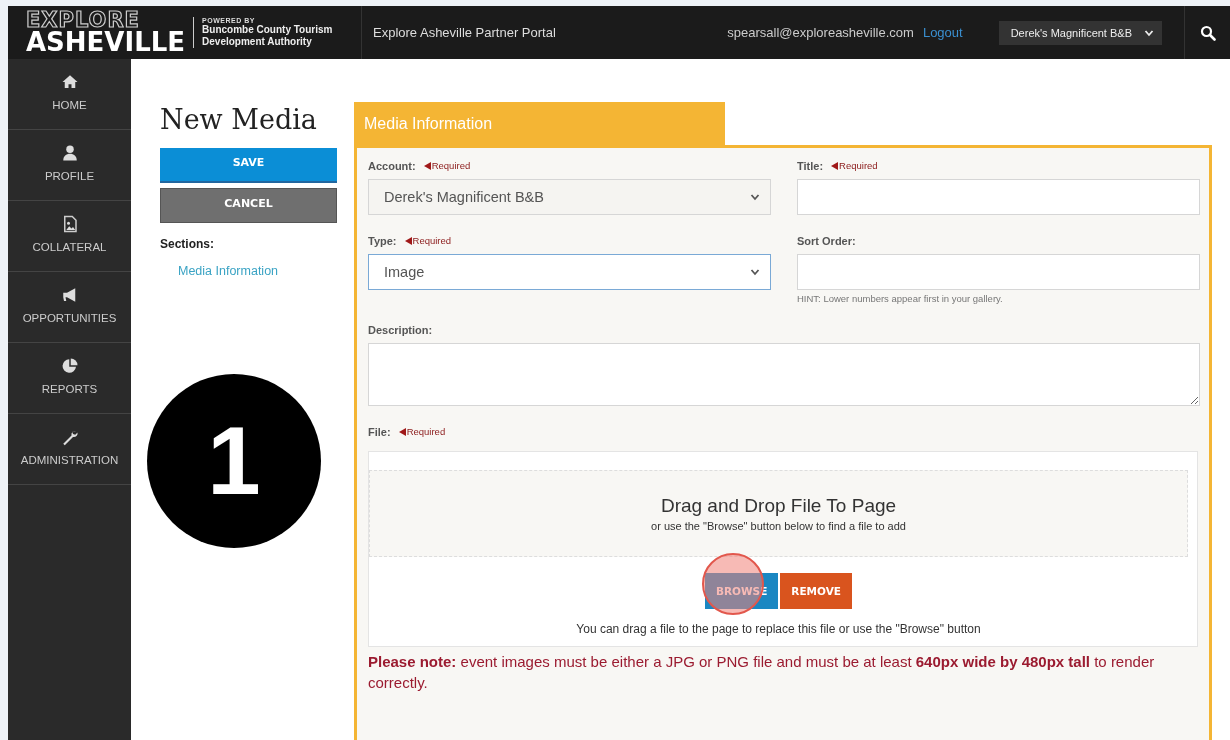 This screenshot has width=1230, height=740. What do you see at coordinates (382, 240) in the screenshot?
I see `field-label: Type:` at bounding box center [382, 240].